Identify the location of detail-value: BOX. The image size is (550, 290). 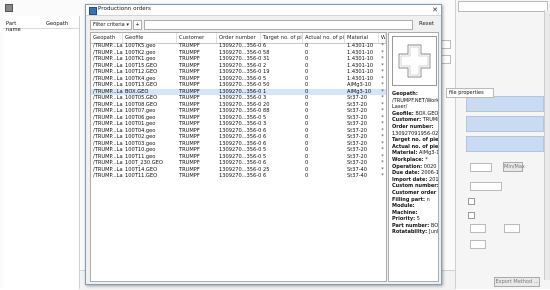
(434, 225).